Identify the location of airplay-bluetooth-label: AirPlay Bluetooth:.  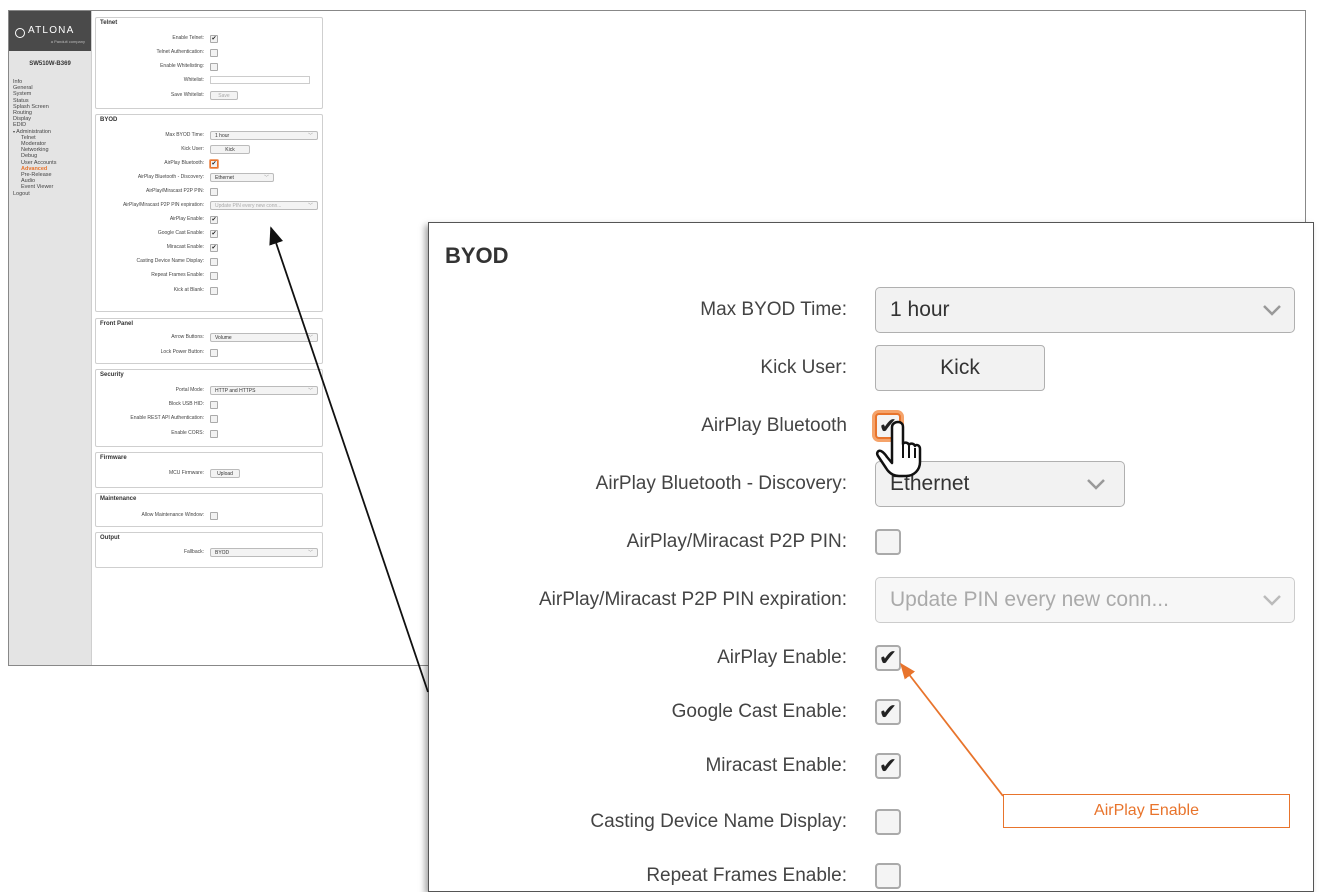
(184, 163).